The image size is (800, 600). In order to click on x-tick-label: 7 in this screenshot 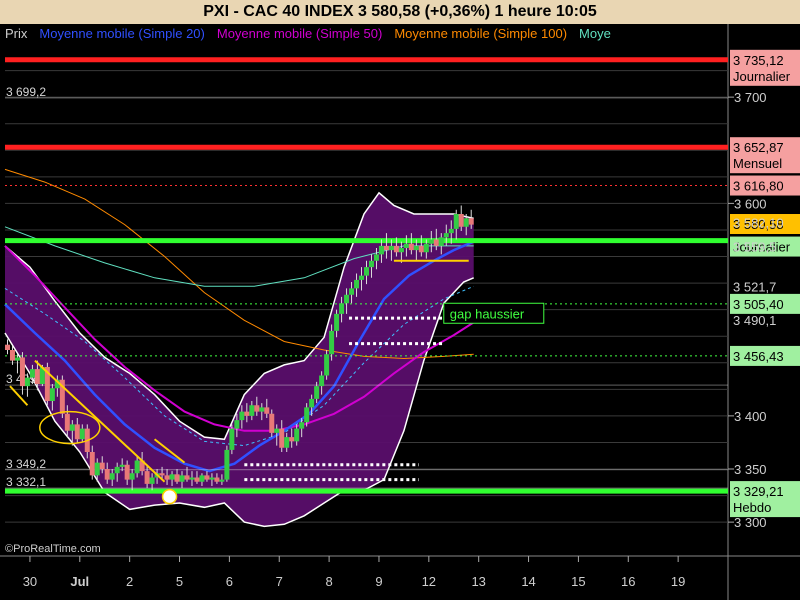, I will do `click(279, 581)`.